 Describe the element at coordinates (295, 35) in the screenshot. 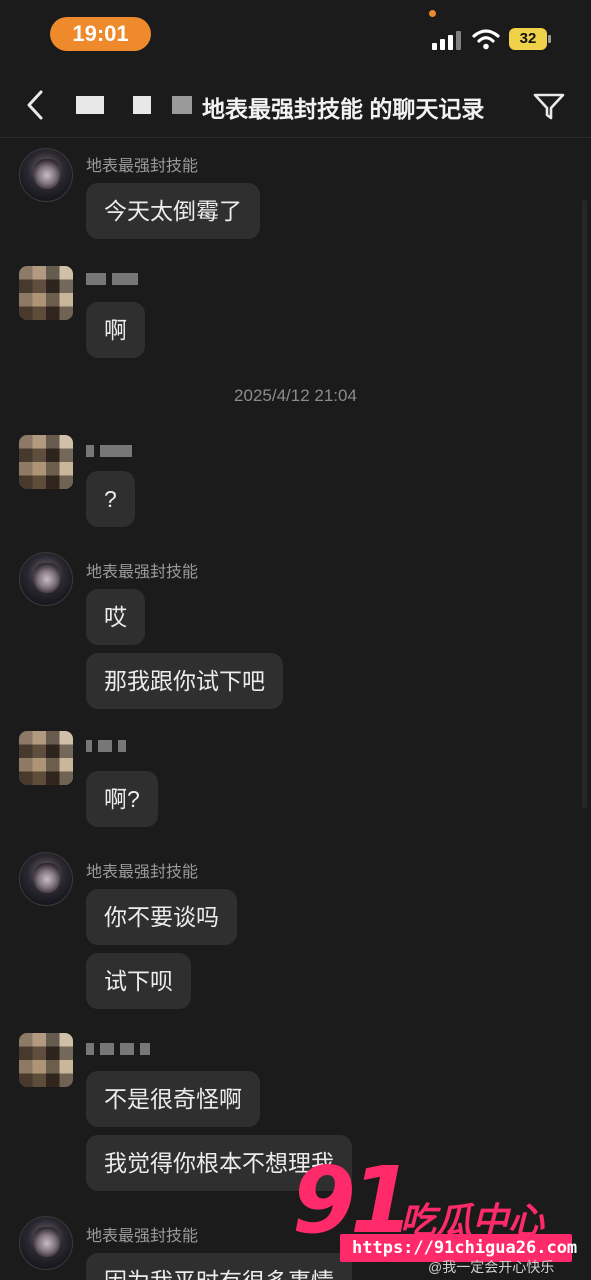

I see `status-bar: 19:01 32` at that location.